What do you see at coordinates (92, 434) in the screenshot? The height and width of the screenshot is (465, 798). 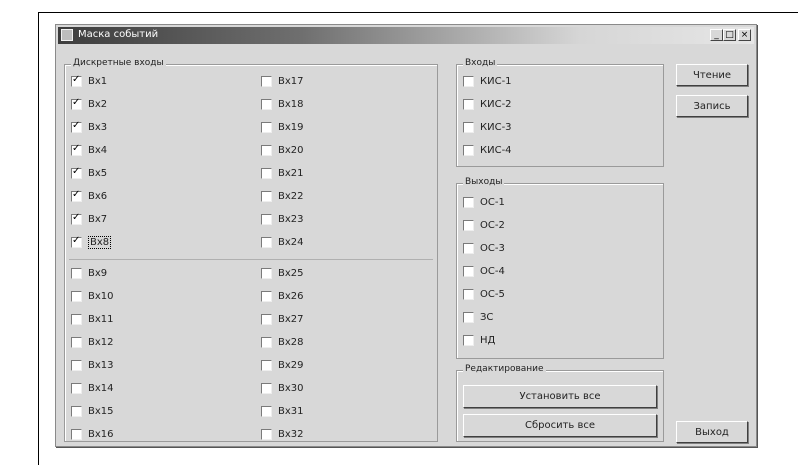 I see `checkbox-row: Вх16` at bounding box center [92, 434].